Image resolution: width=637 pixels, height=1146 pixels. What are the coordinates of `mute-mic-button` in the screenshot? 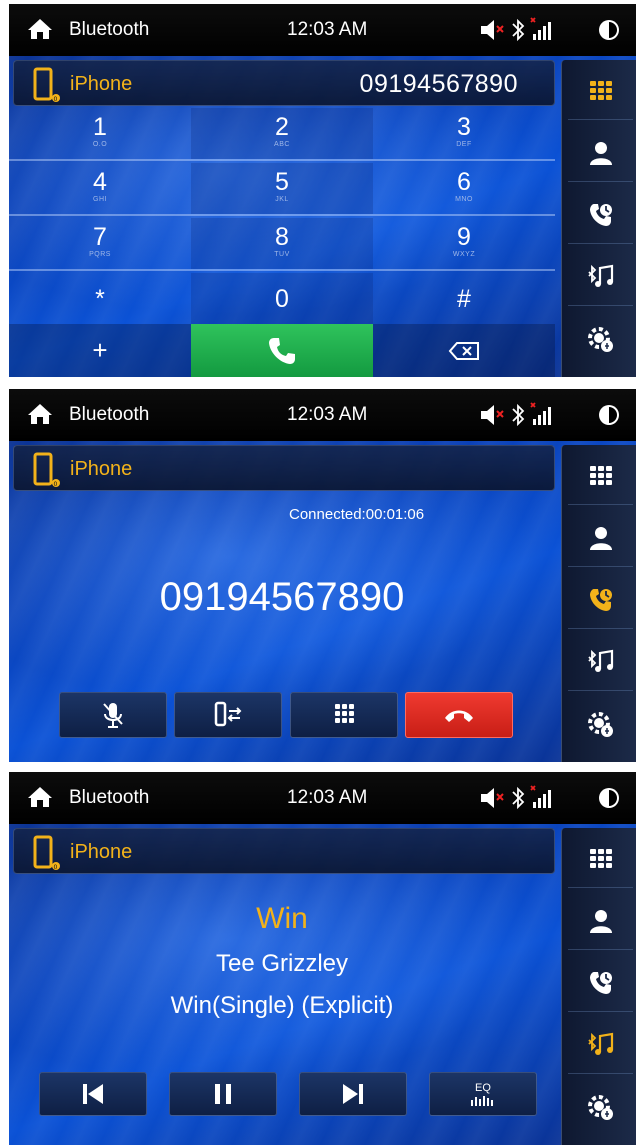 It's located at (113, 715).